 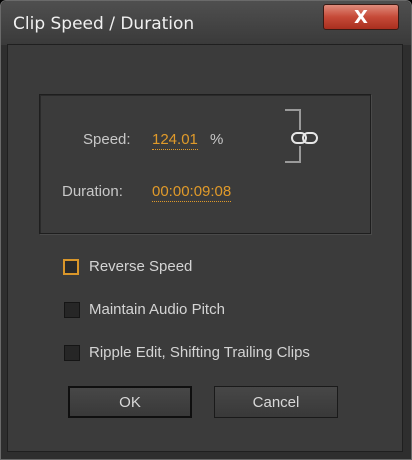 What do you see at coordinates (157, 310) in the screenshot?
I see `maintain-audio-pitch-label: Maintain Audio Pitch` at bounding box center [157, 310].